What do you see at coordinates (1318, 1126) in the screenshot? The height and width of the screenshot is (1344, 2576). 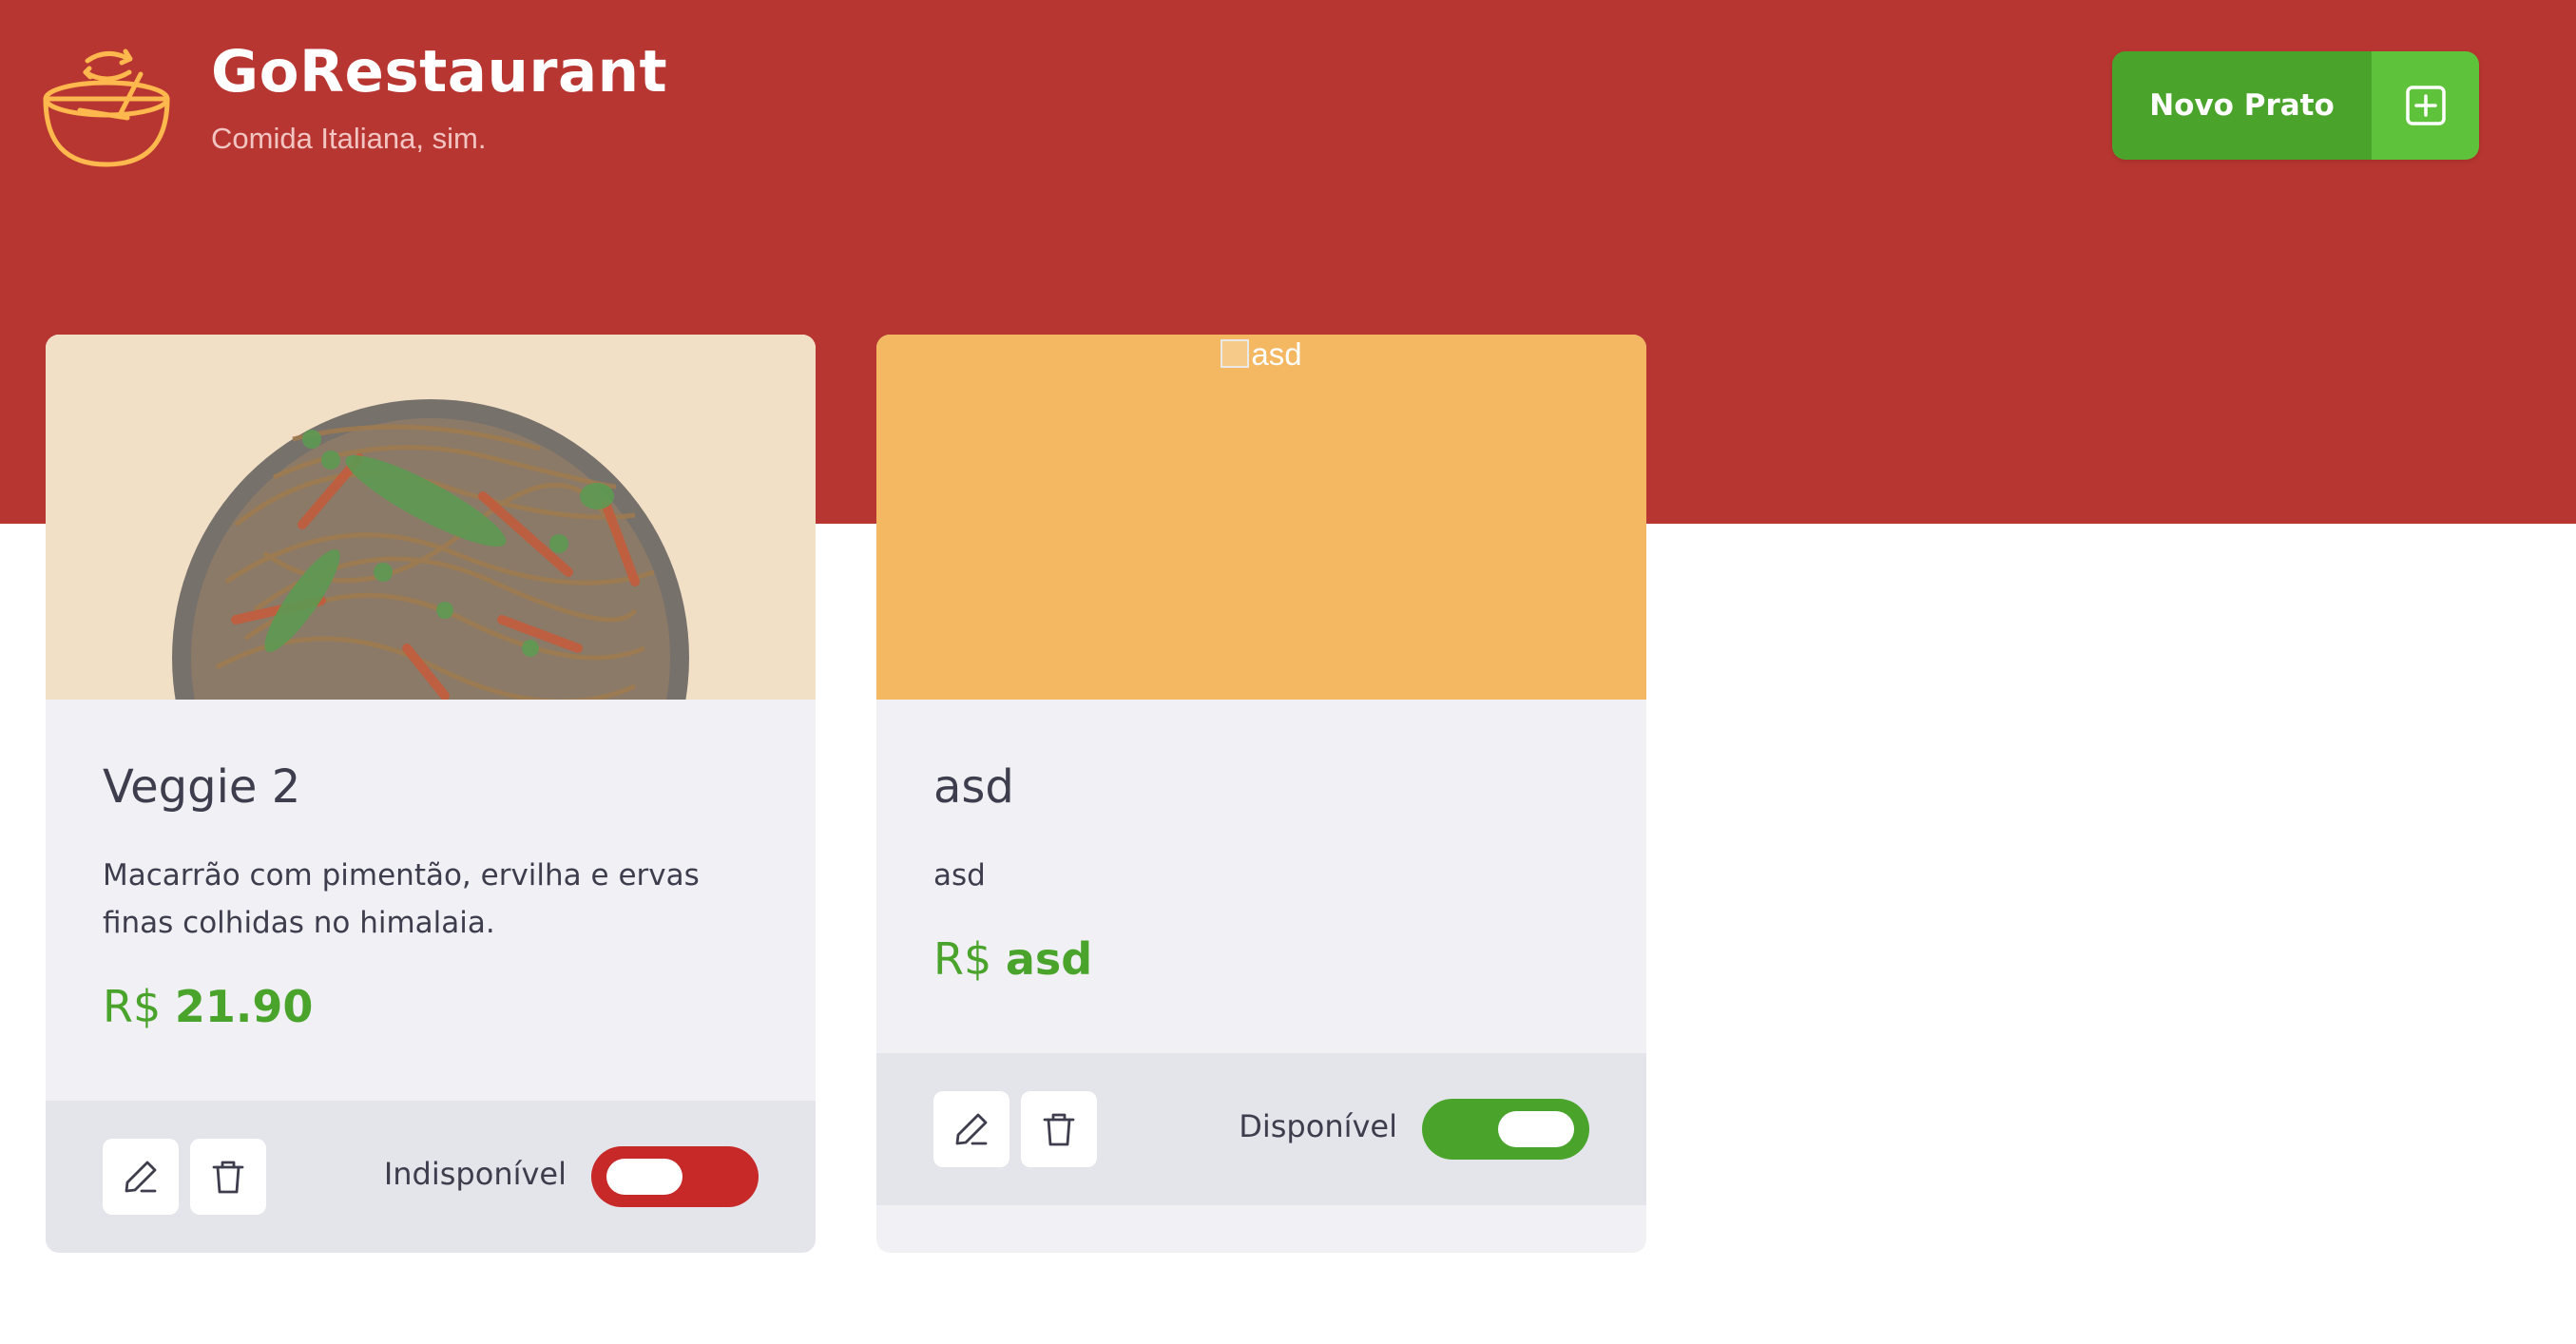 I see `availability-label: Disponível` at bounding box center [1318, 1126].